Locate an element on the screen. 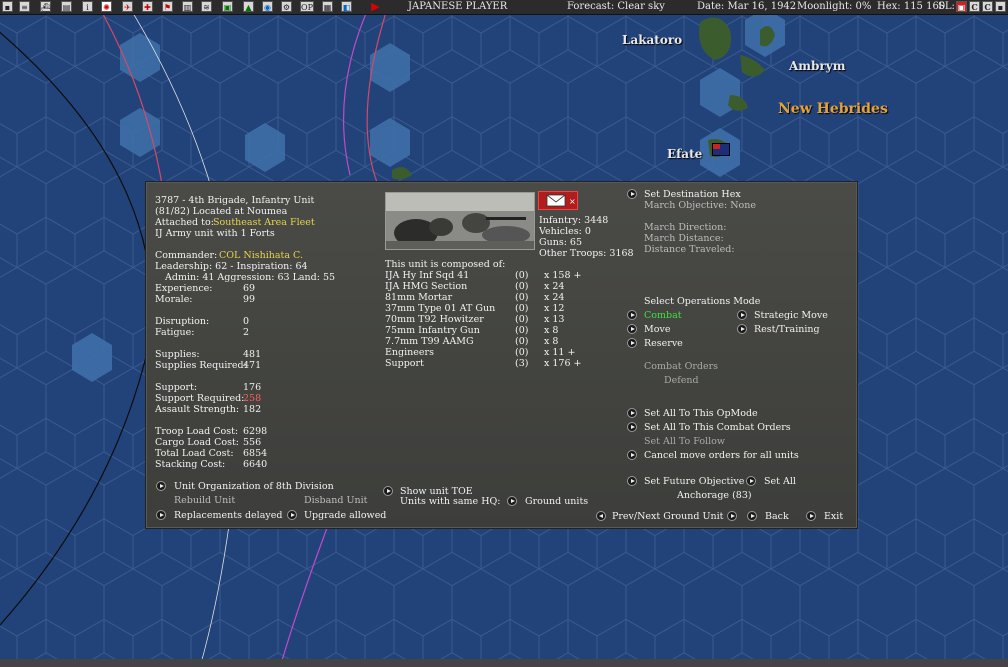 This screenshot has height=667, width=1008. stat-value: 6854 is located at coordinates (255, 453).